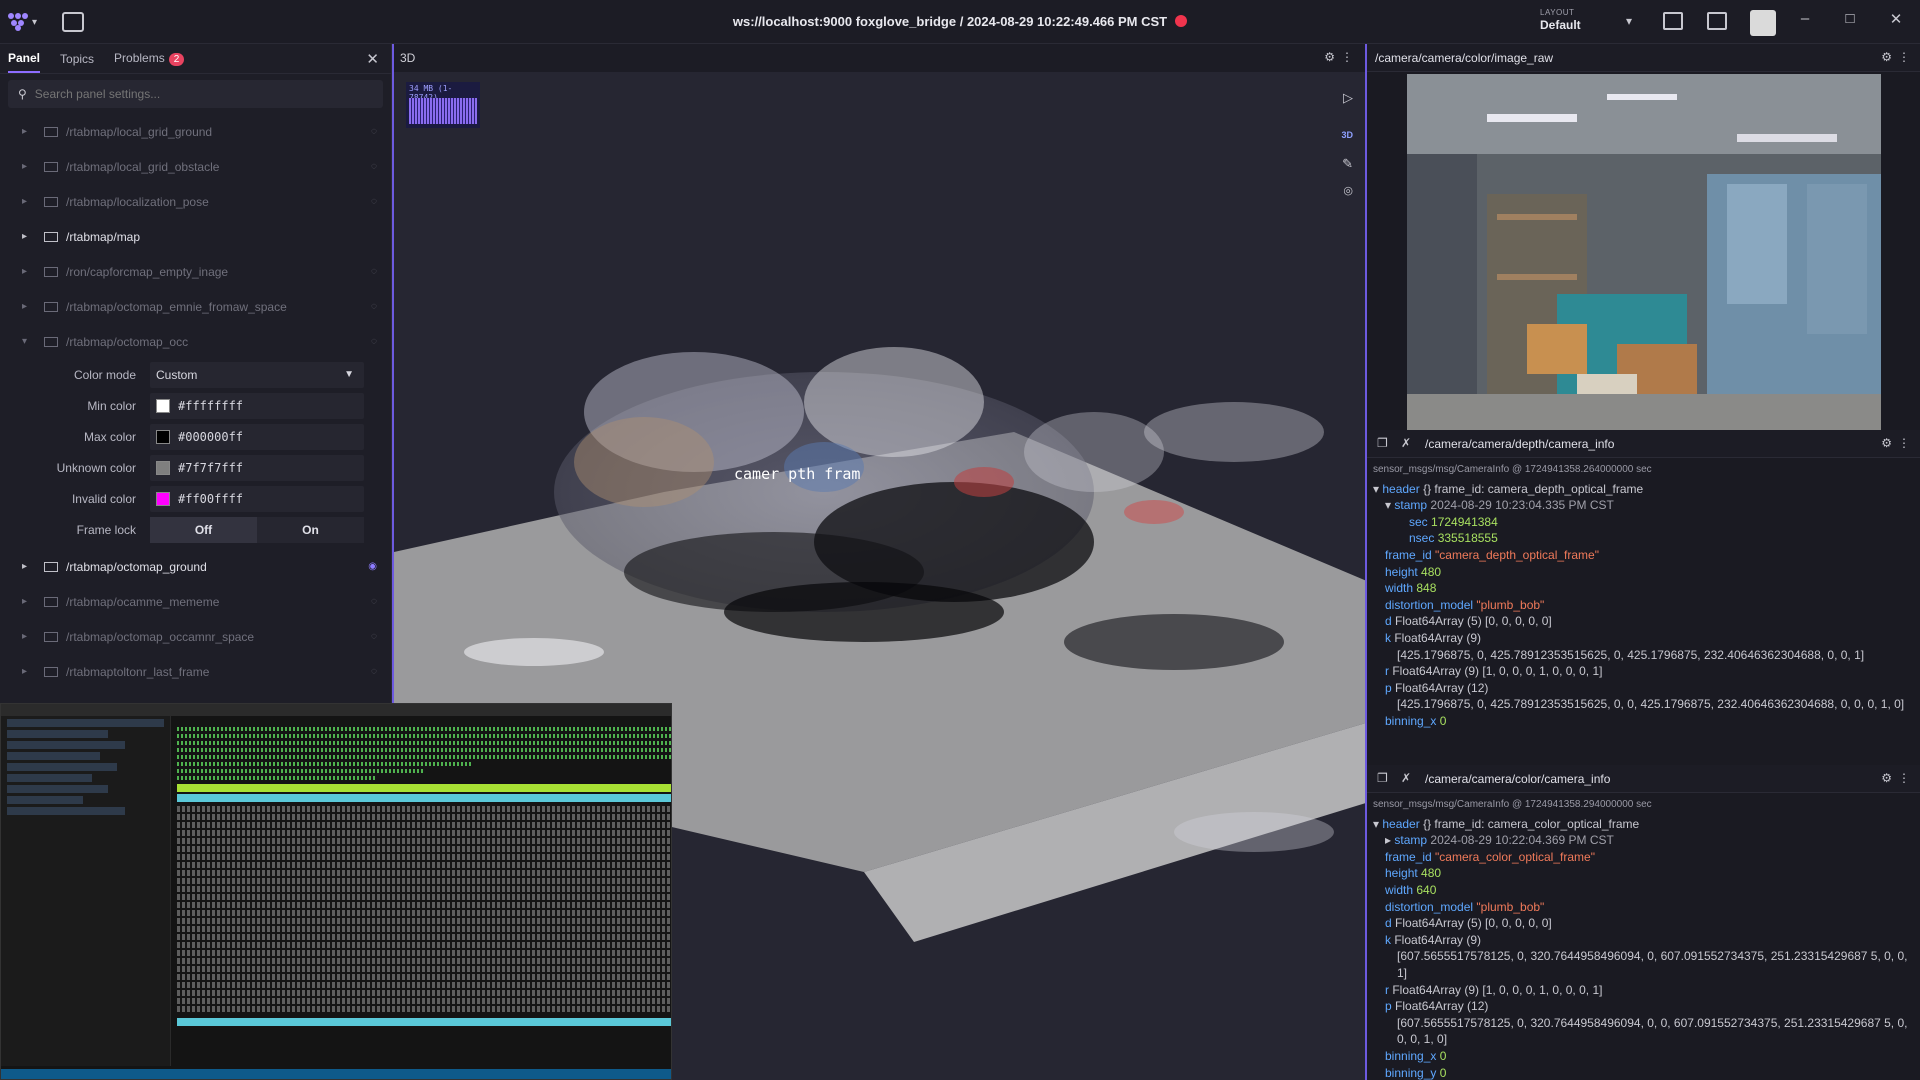 The image size is (1920, 1080). Describe the element at coordinates (1389, 840) in the screenshot. I see `chevron-icon: ▸` at that location.